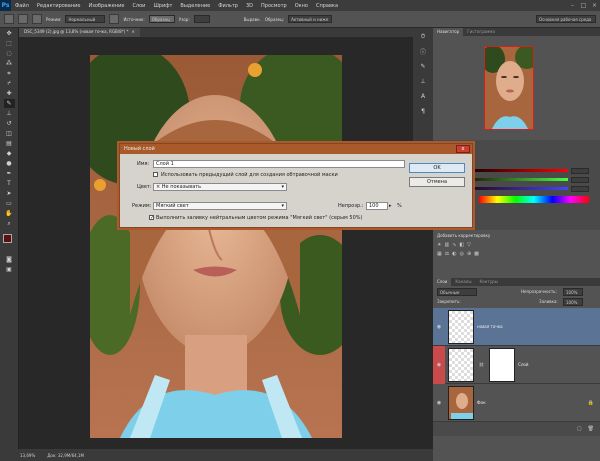 The height and width of the screenshot is (461, 600). Describe the element at coordinates (27, 455) in the screenshot. I see `zoom-level: 13,69%` at that location.